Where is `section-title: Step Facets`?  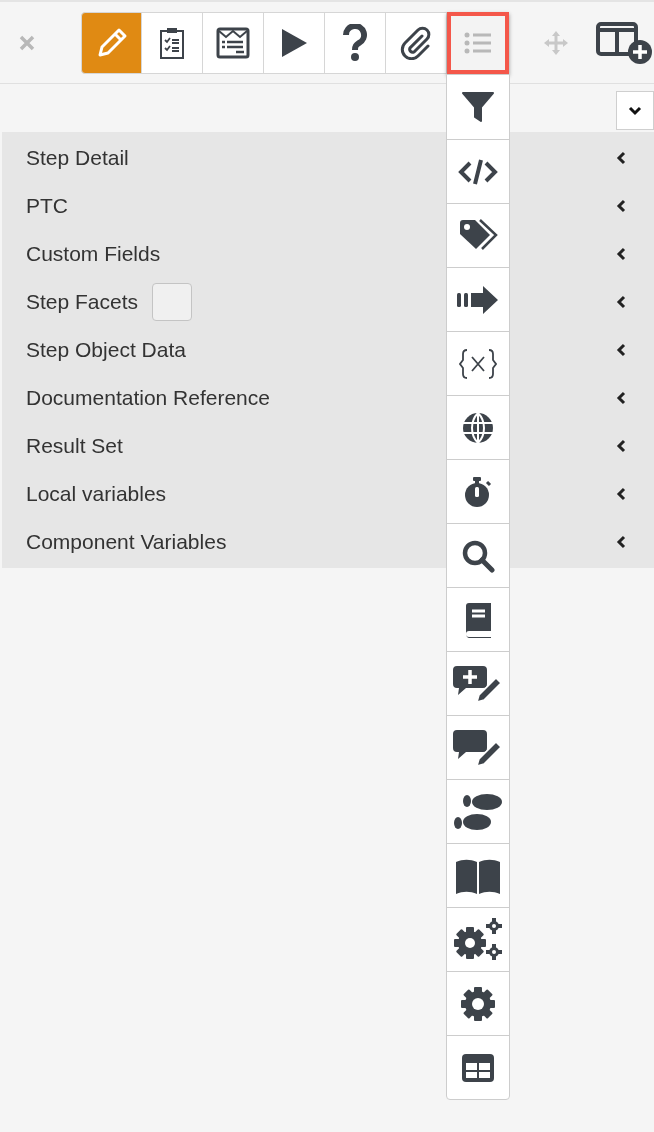 section-title: Step Facets is located at coordinates (82, 302).